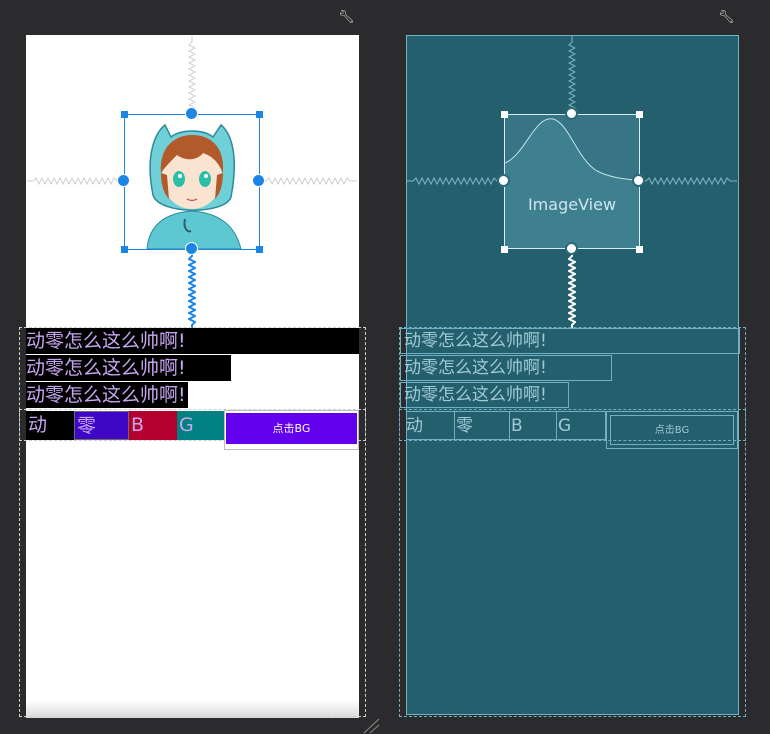  What do you see at coordinates (291, 428) in the screenshot?
I see `click-bg-button: 点击BG` at bounding box center [291, 428].